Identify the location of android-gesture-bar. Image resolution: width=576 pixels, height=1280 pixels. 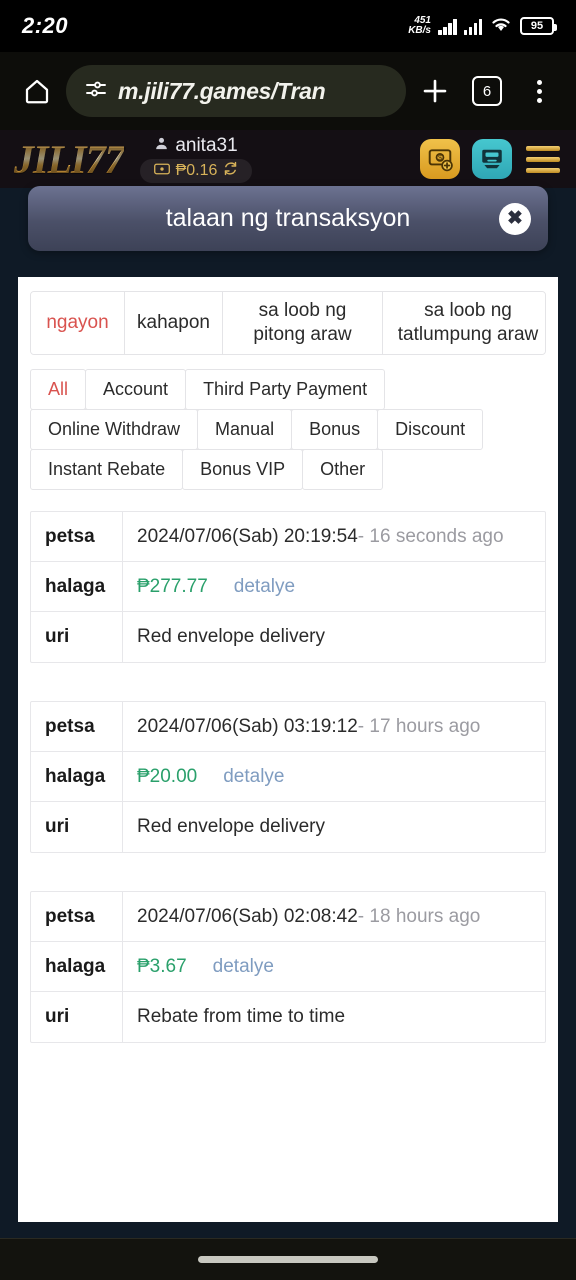
(288, 1259).